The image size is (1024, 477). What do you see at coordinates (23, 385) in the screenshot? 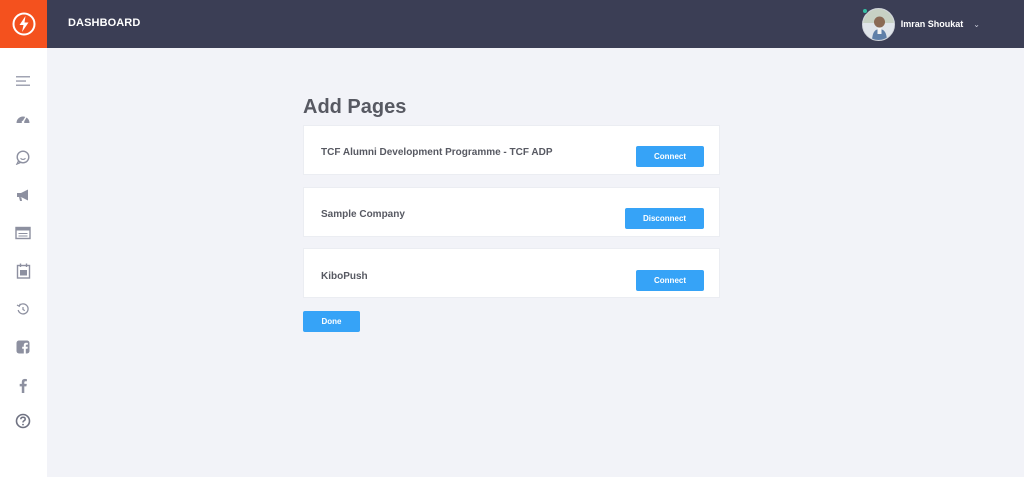
I see `facebook-icon` at bounding box center [23, 385].